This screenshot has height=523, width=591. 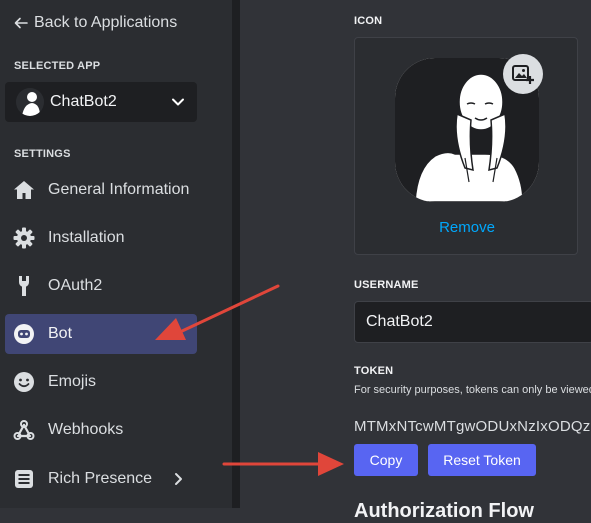 What do you see at coordinates (178, 102) in the screenshot?
I see `chevron-down-icon` at bounding box center [178, 102].